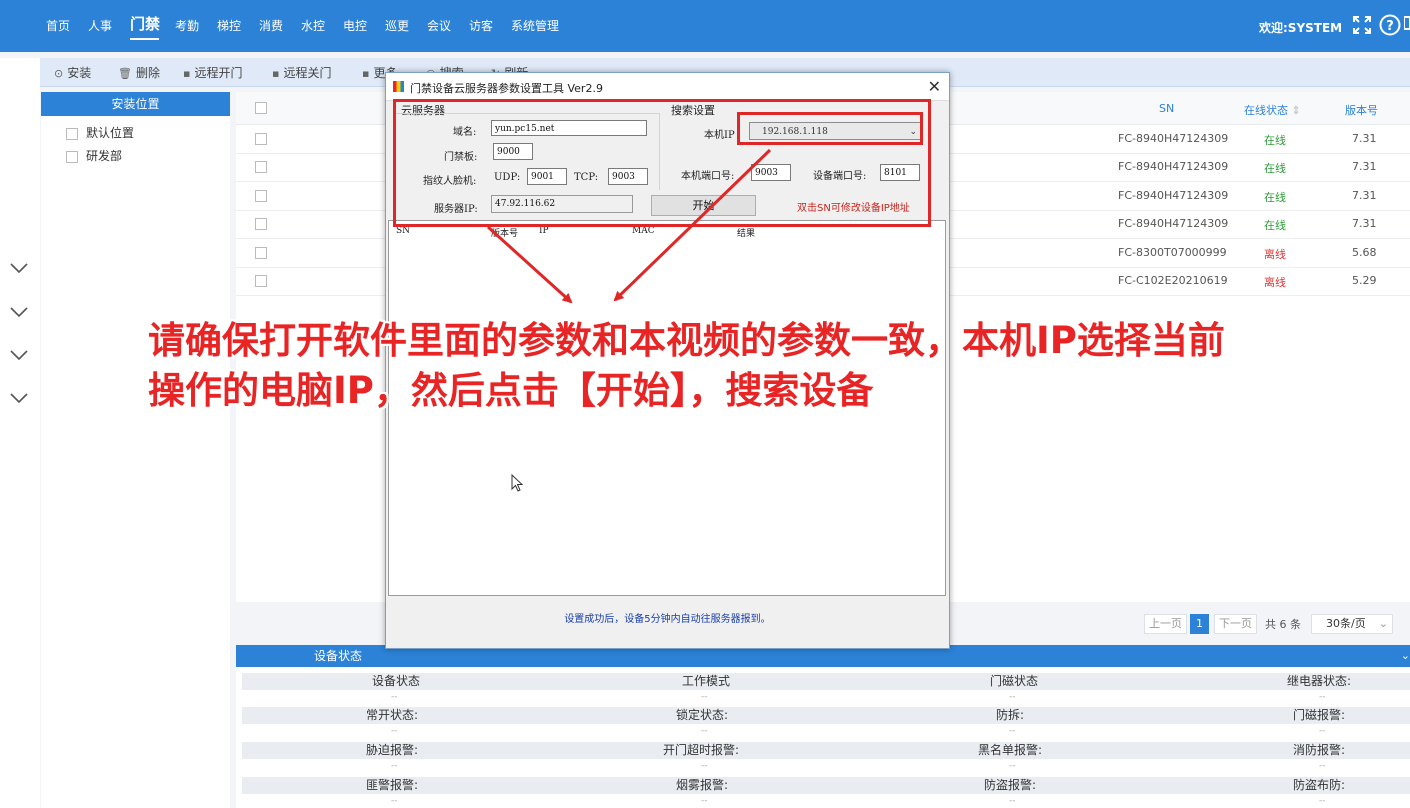 This screenshot has height=808, width=1410. What do you see at coordinates (686, 340) in the screenshot?
I see `caption-line-1: 请确保打开软件里面的参数和本视频的参数一致，本机IP选择当前` at bounding box center [686, 340].